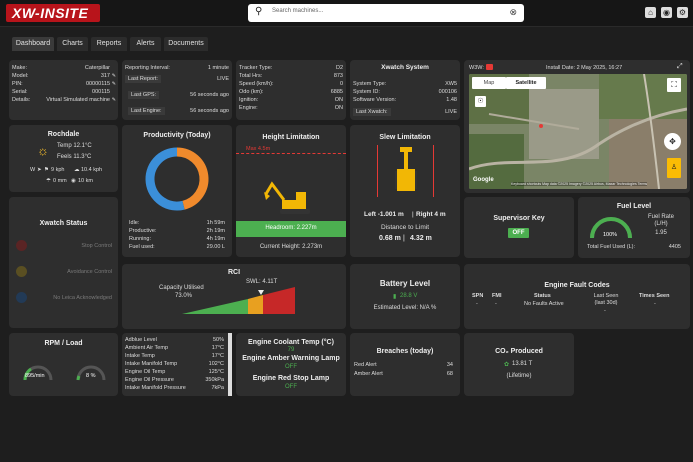  Describe the element at coordinates (661, 233) in the screenshot. I see `fuel-rate-value: 1.95` at that location.